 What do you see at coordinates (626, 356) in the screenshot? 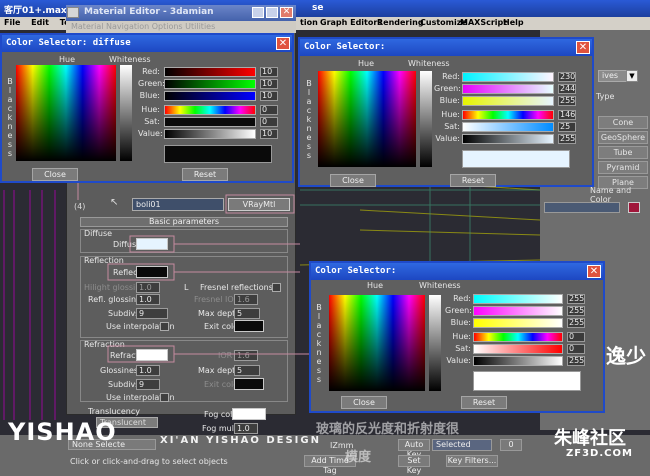
I see `logo-watermark: 逸少` at bounding box center [626, 356].